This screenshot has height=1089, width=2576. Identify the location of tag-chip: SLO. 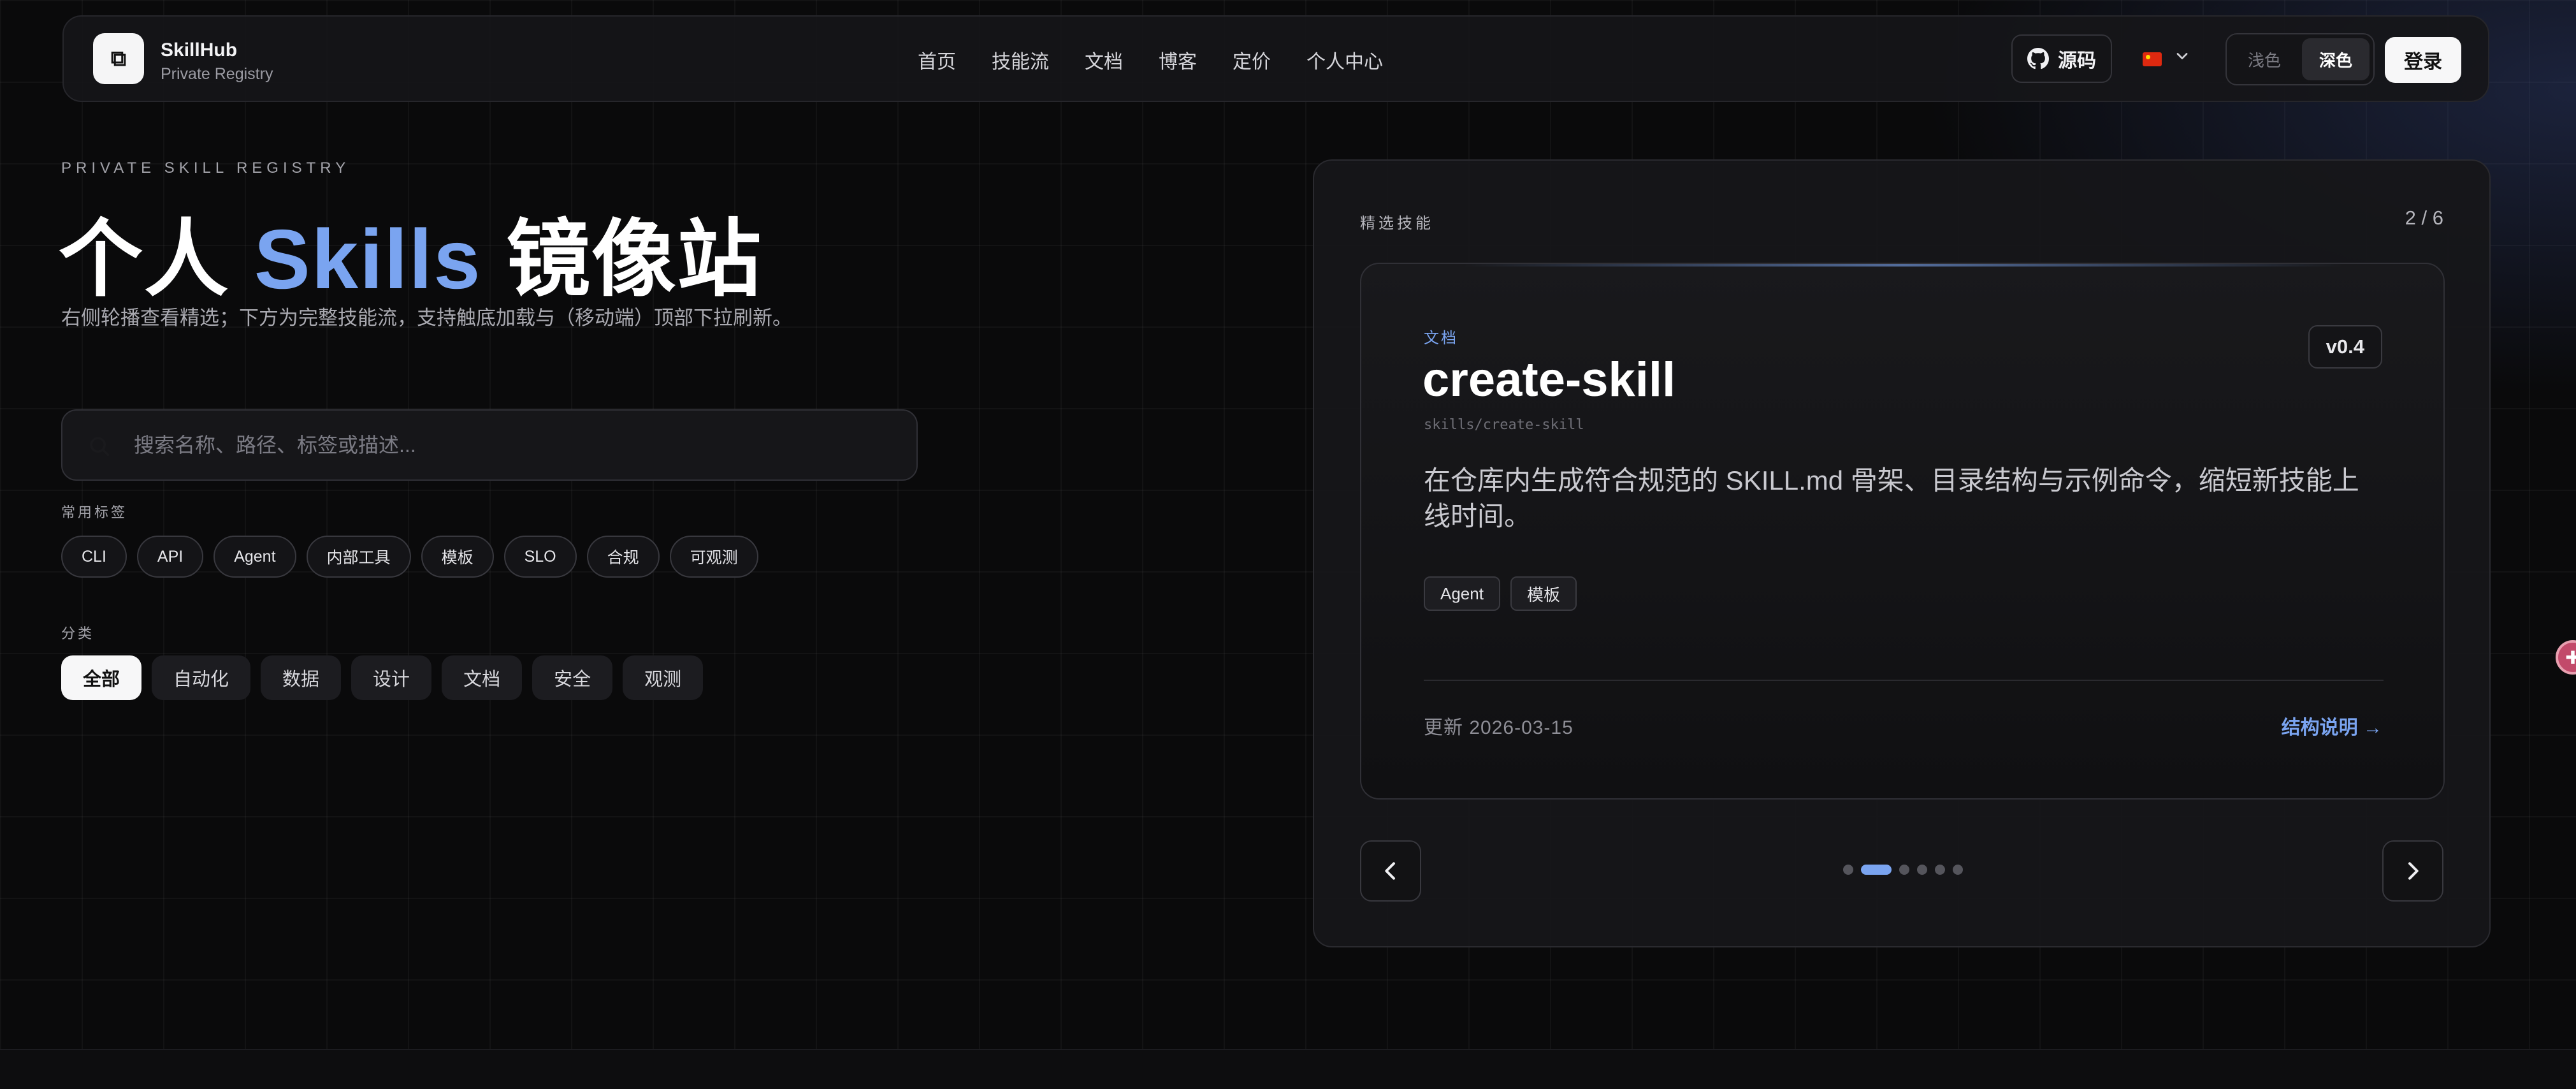
(540, 557).